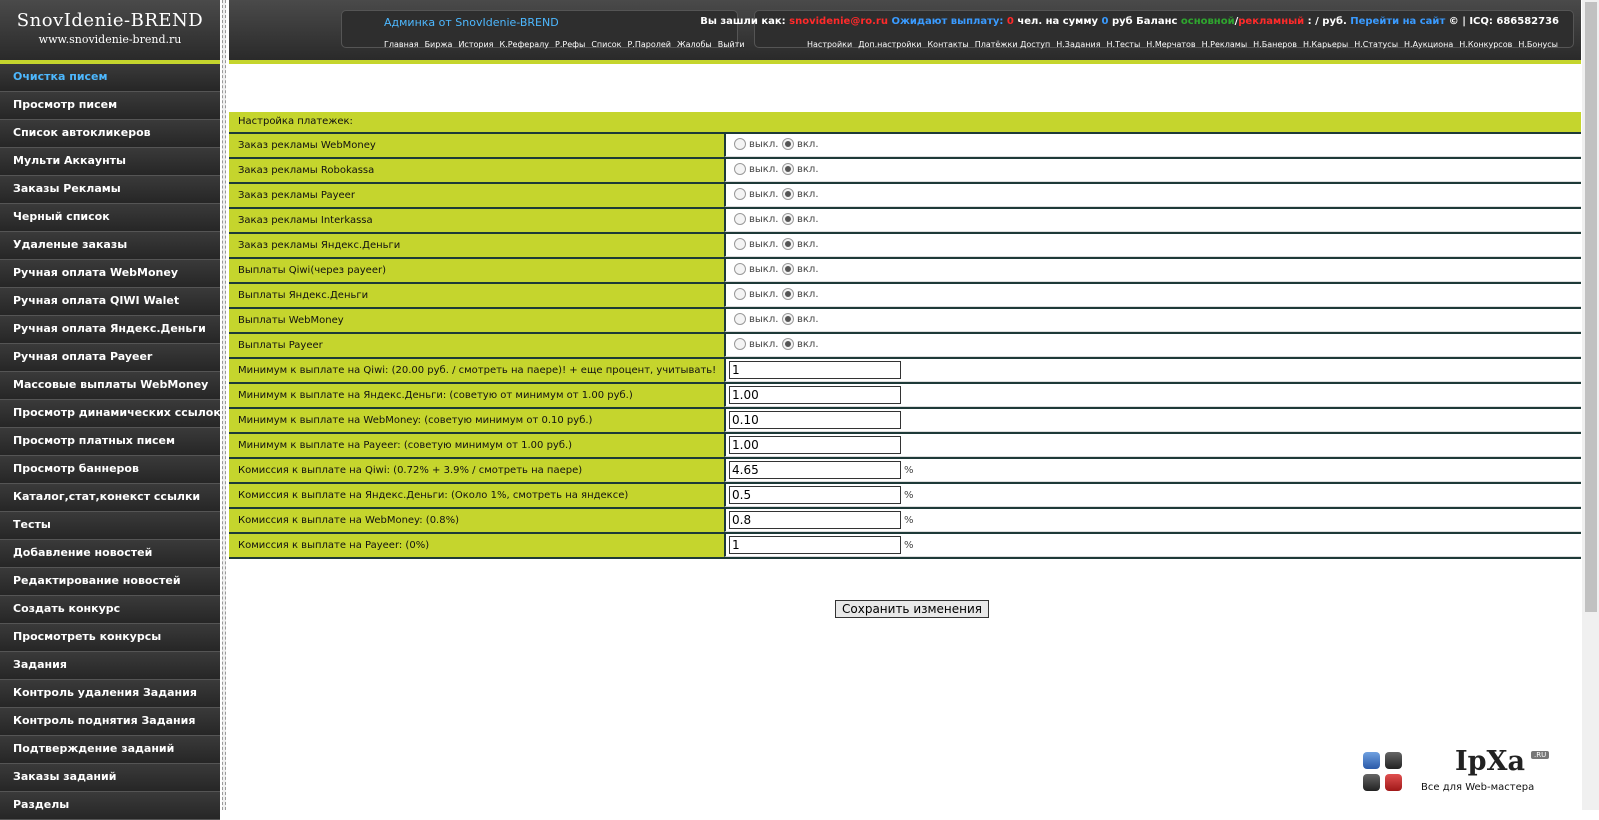  What do you see at coordinates (110, 218) in the screenshot?
I see `sidebar-item: Черный список` at bounding box center [110, 218].